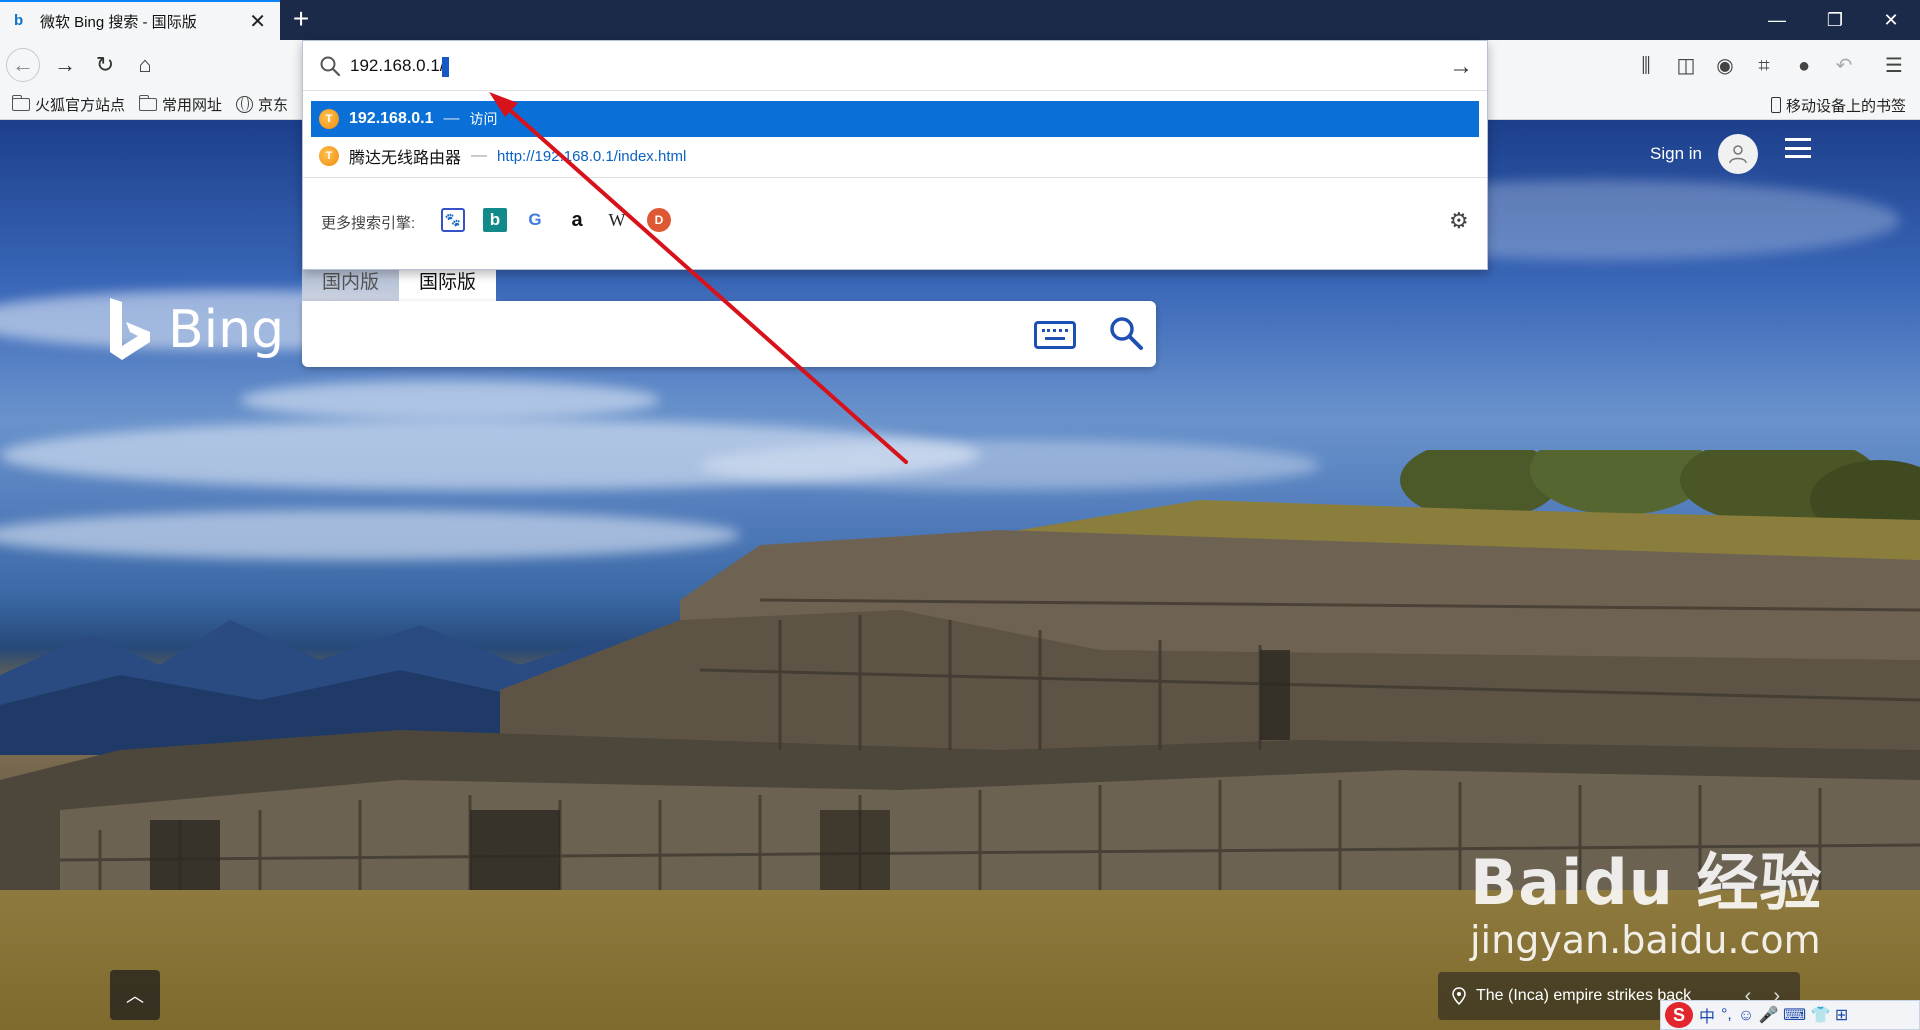 The width and height of the screenshot is (1920, 1030). What do you see at coordinates (895, 223) in the screenshot?
I see `one-off-search-engines: 更多搜索引擎: 🐾 b G a W D ⚙` at bounding box center [895, 223].